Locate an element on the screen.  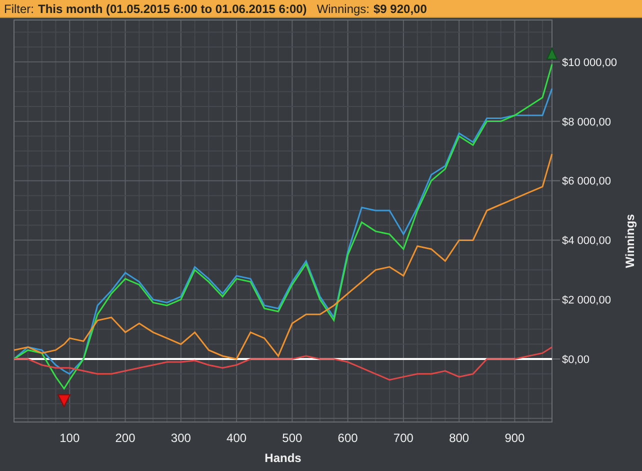
axis-tick-label: 400 is located at coordinates (236, 438).